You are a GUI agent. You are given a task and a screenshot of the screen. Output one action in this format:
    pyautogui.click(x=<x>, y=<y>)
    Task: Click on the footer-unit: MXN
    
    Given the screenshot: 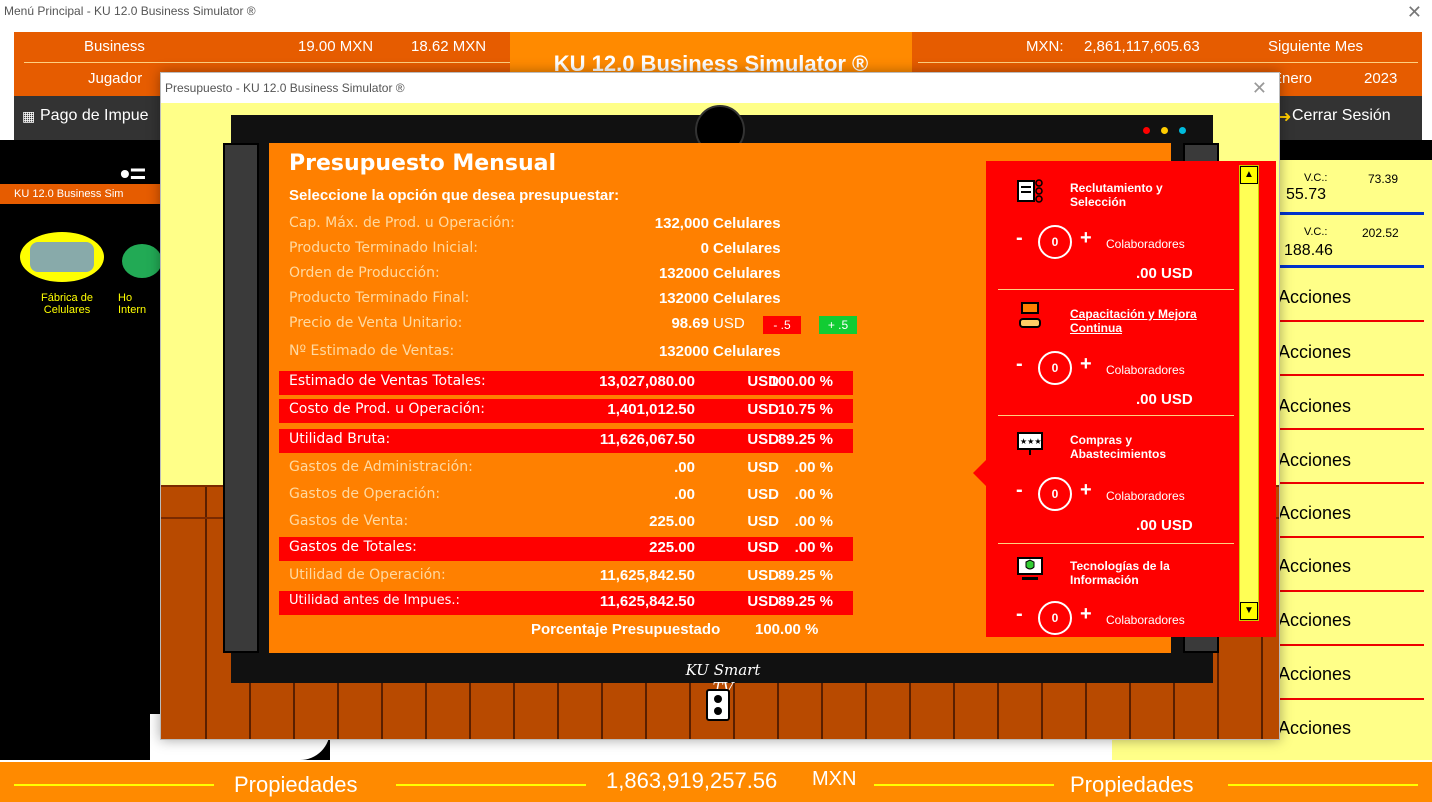 What is the action you would take?
    pyautogui.click(x=834, y=779)
    